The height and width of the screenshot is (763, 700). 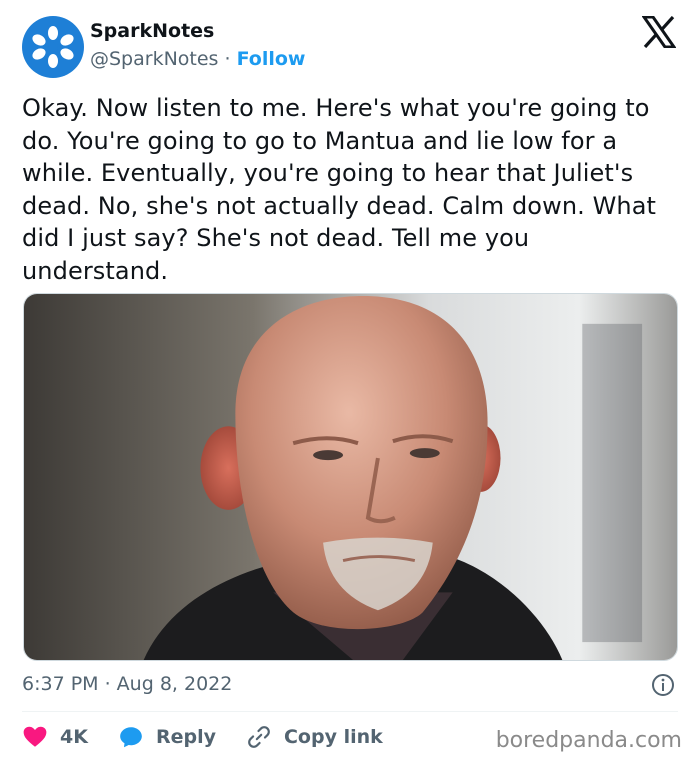 I want to click on reply-button: Reply, so click(x=167, y=737).